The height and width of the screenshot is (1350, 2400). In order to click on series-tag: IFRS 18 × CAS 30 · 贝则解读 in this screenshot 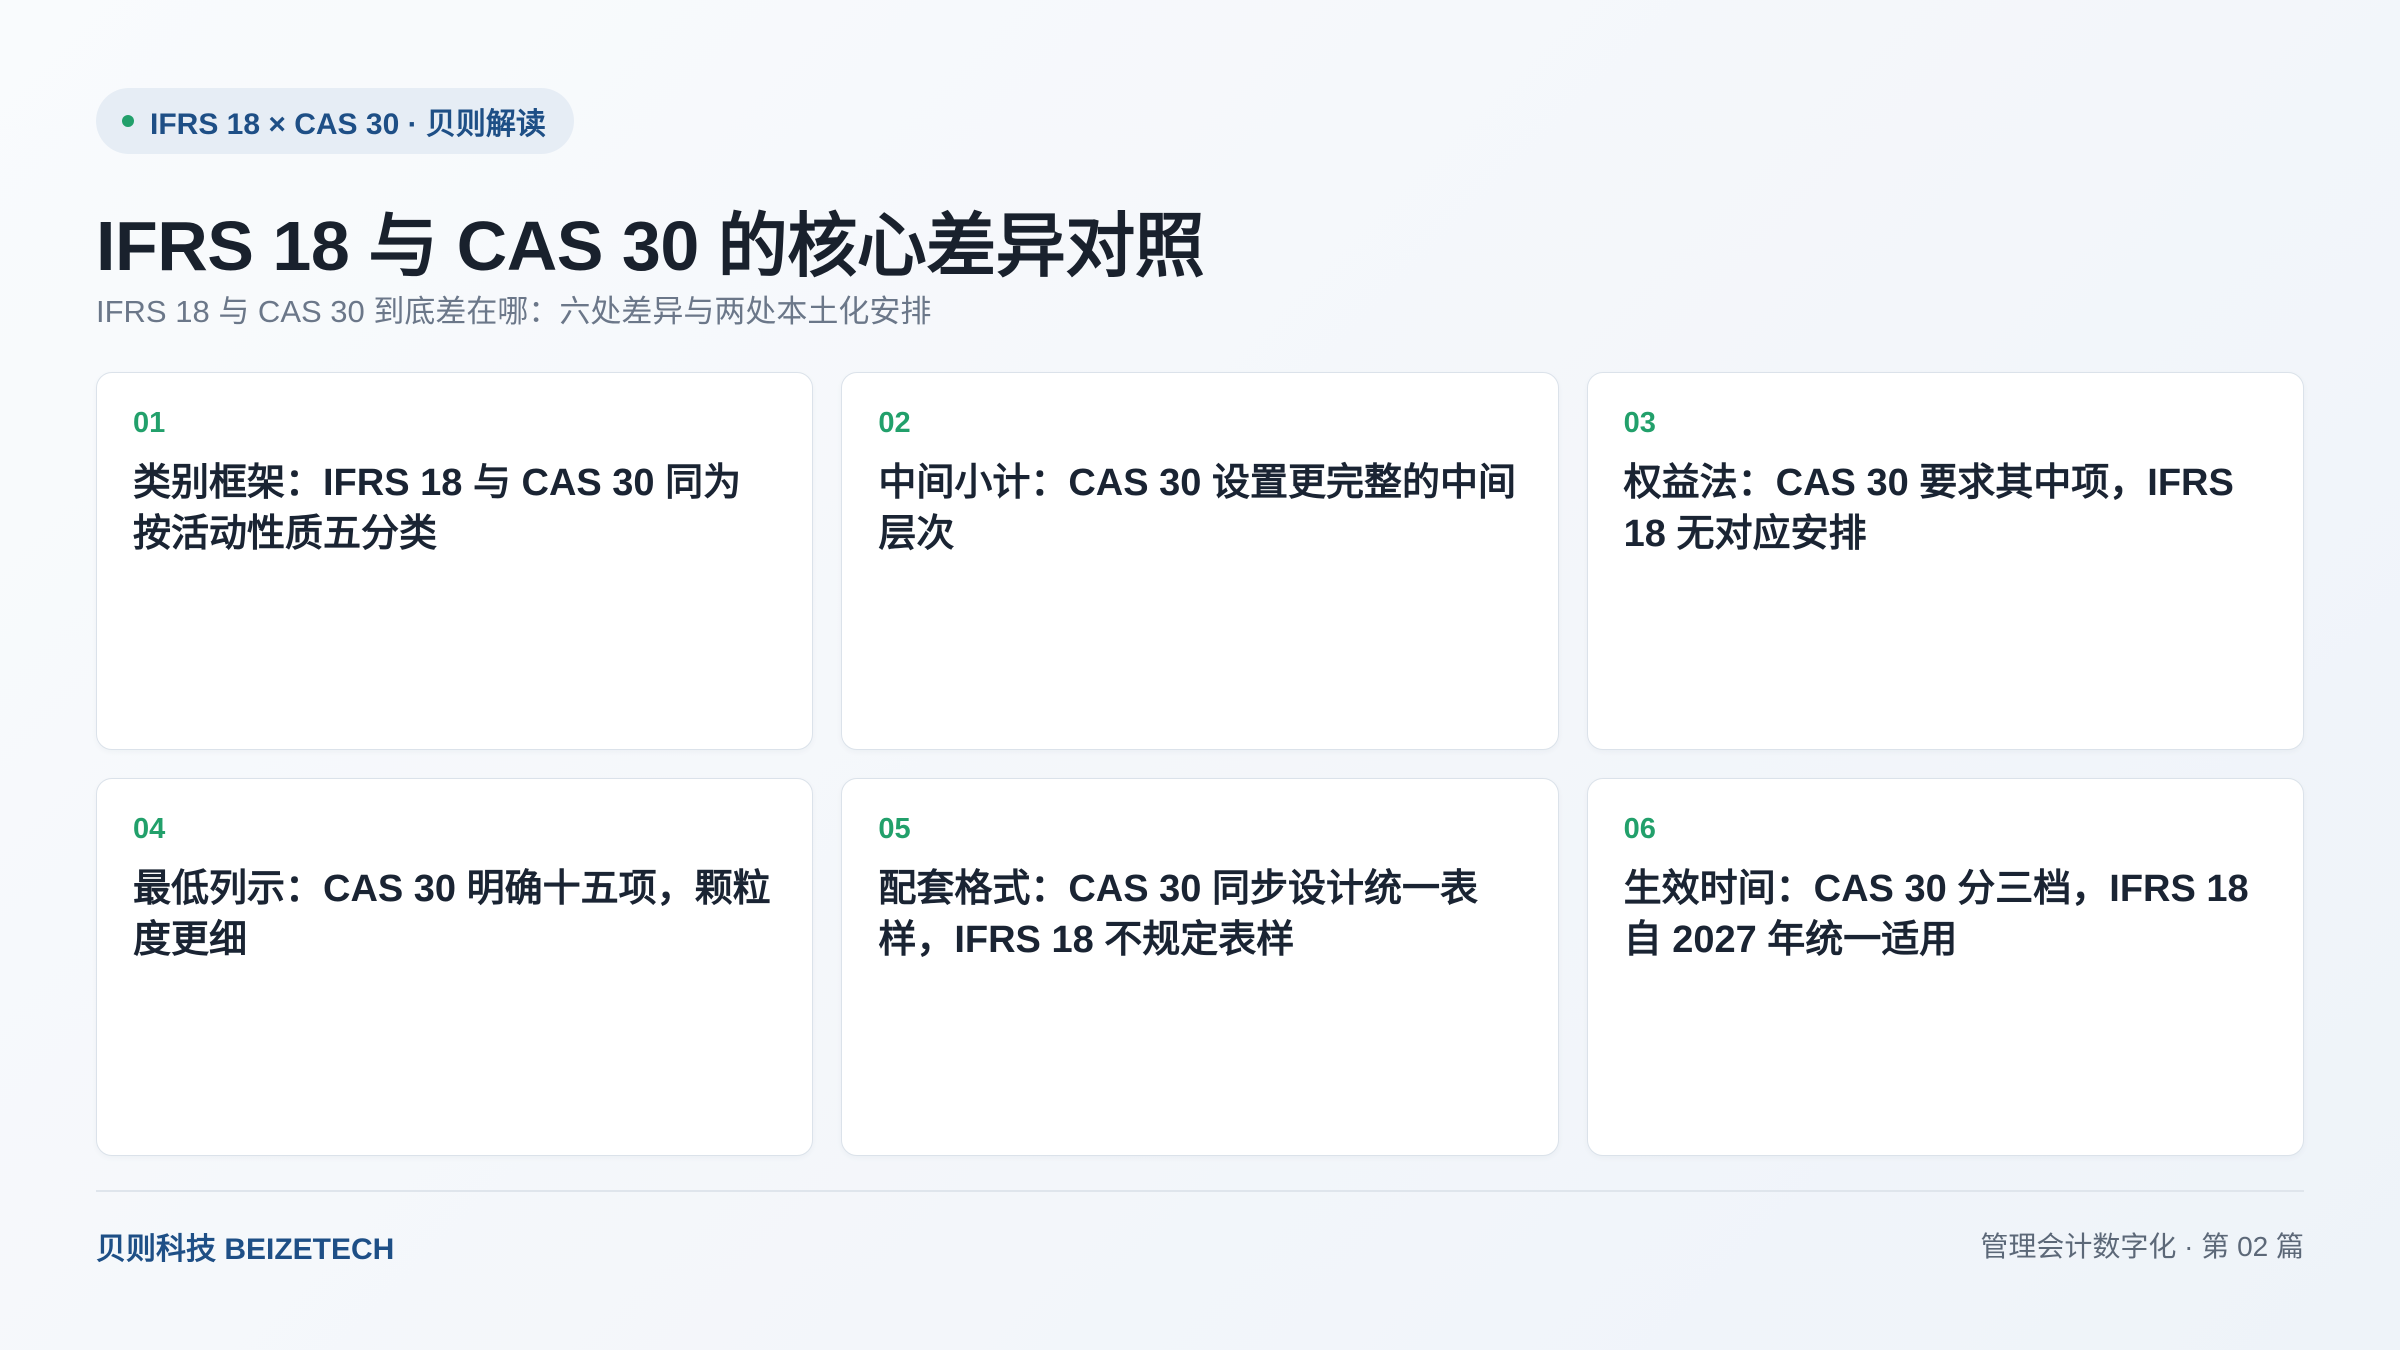, I will do `click(335, 121)`.